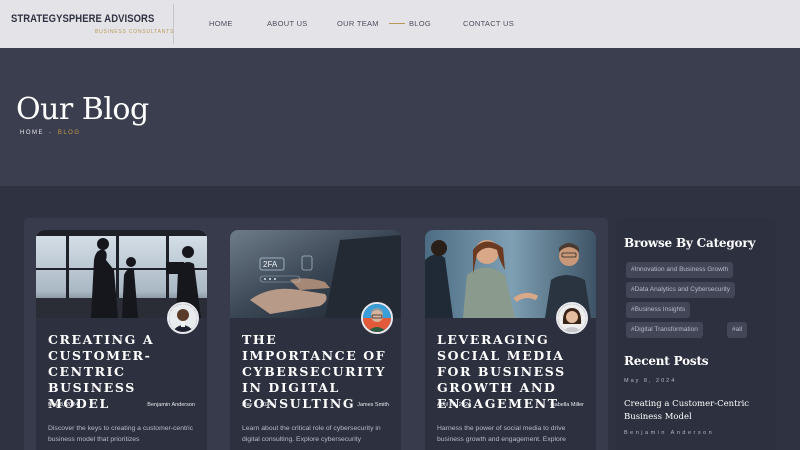 The image size is (800, 450). Describe the element at coordinates (69, 133) in the screenshot. I see `breadcrumb-current: BLOG` at that location.